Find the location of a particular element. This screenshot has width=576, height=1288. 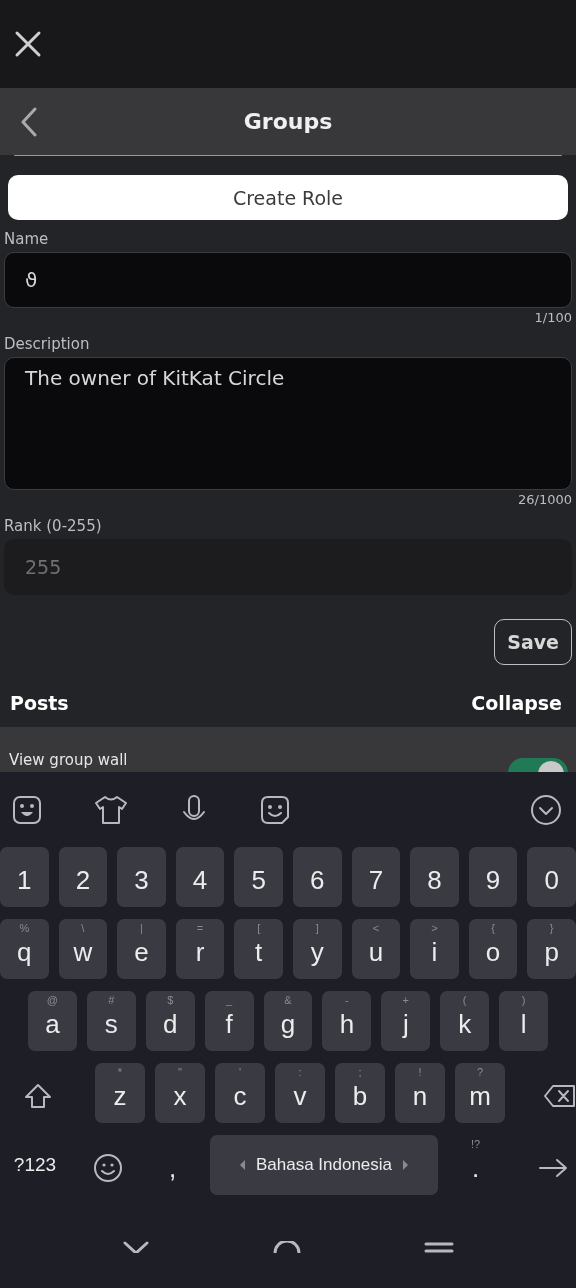

key-hint: & is located at coordinates (288, 1000).